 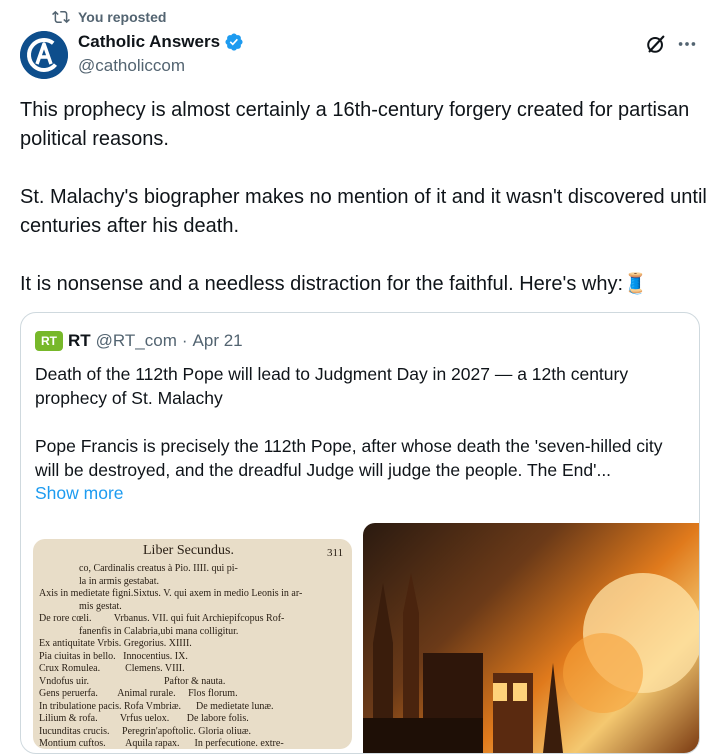 I want to click on book-page-line: Vndofus uir. Paftor & nauta., so click(x=132, y=681).